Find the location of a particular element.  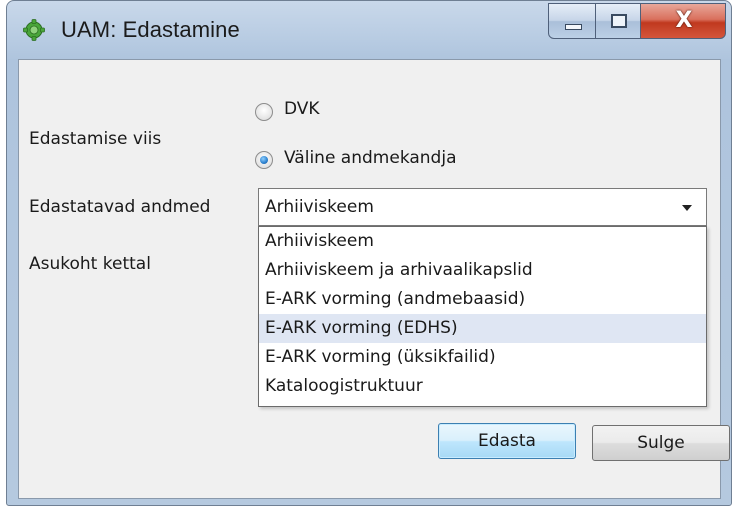

close-window-button: X is located at coordinates (683, 21).